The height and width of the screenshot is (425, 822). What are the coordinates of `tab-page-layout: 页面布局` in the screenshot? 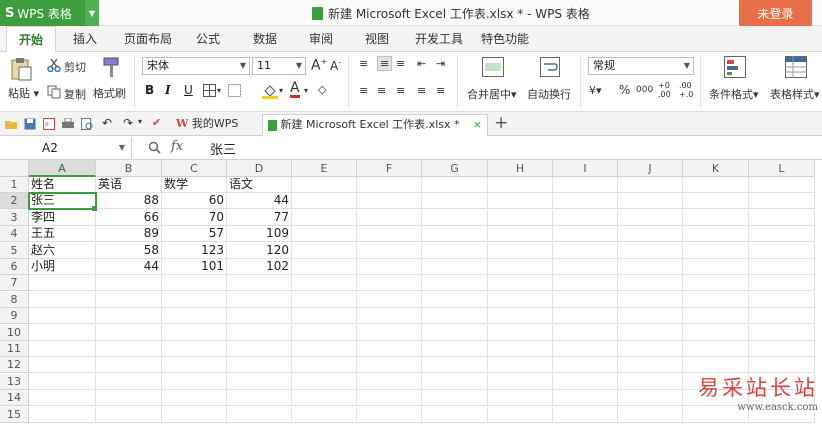 It's located at (148, 39).